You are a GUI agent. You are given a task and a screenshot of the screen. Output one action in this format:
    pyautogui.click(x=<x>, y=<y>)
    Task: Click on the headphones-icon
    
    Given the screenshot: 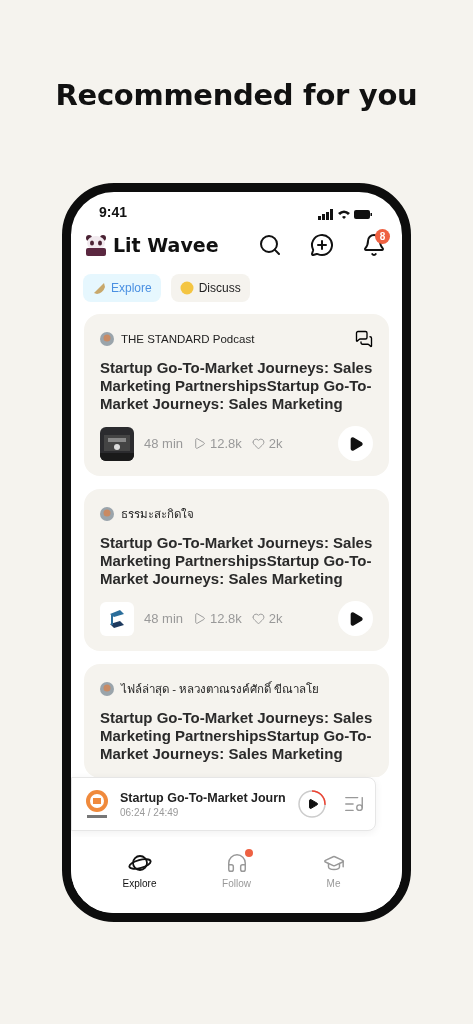 What is the action you would take?
    pyautogui.click(x=236, y=863)
    